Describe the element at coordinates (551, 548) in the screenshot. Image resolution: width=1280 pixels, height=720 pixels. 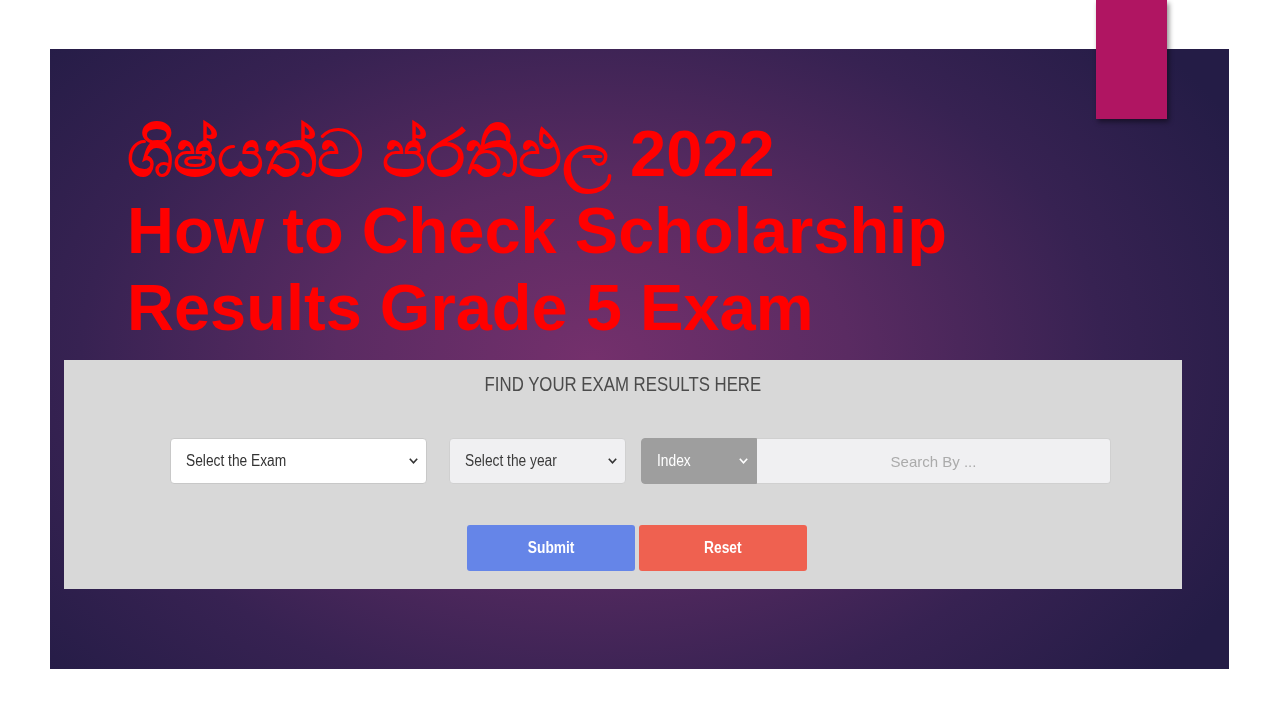
I see `submit-button: Submit` at that location.